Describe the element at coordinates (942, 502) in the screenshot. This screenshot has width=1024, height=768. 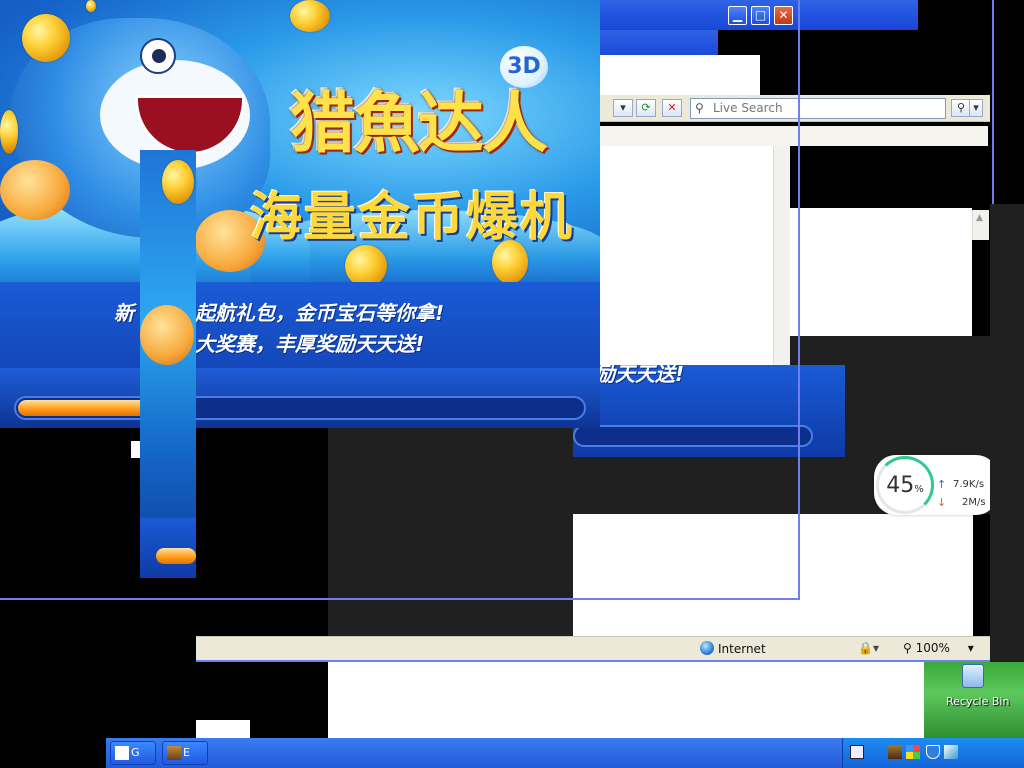
I see `download-arrow-icon: ↓` at that location.